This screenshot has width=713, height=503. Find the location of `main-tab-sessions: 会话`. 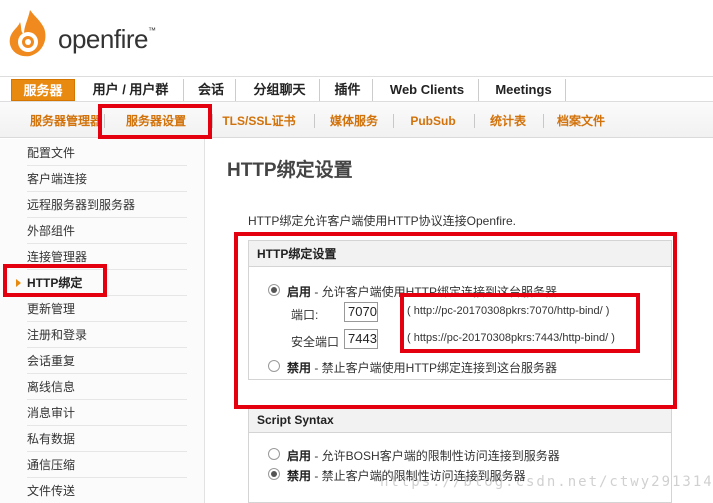

main-tab-sessions: 会话 is located at coordinates (211, 90).